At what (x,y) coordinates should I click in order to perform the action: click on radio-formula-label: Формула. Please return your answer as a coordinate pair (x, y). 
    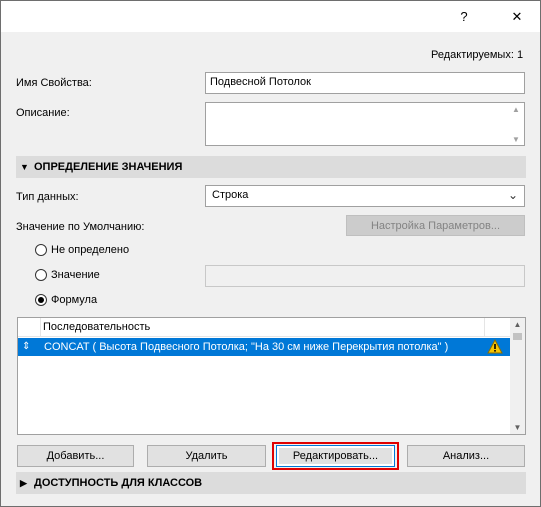
    Looking at the image, I should click on (74, 300).